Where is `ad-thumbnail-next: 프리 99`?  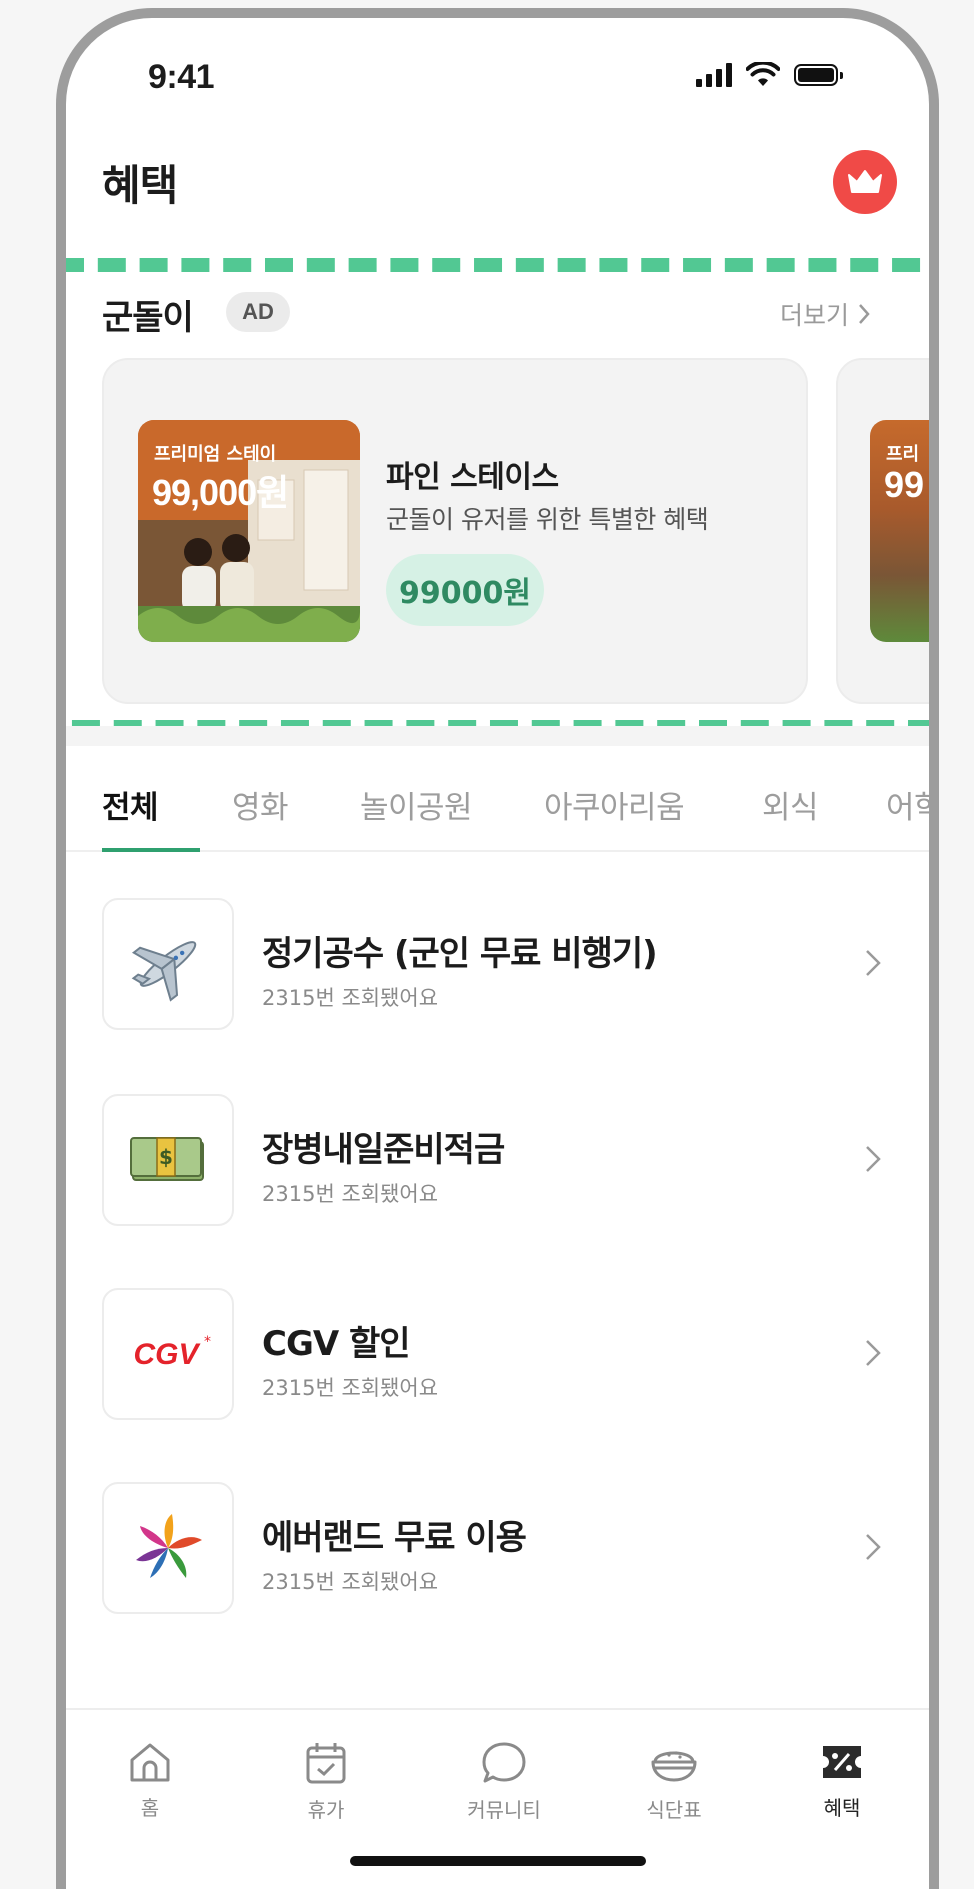
ad-thumbnail-next: 프리 99 is located at coordinates (899, 531).